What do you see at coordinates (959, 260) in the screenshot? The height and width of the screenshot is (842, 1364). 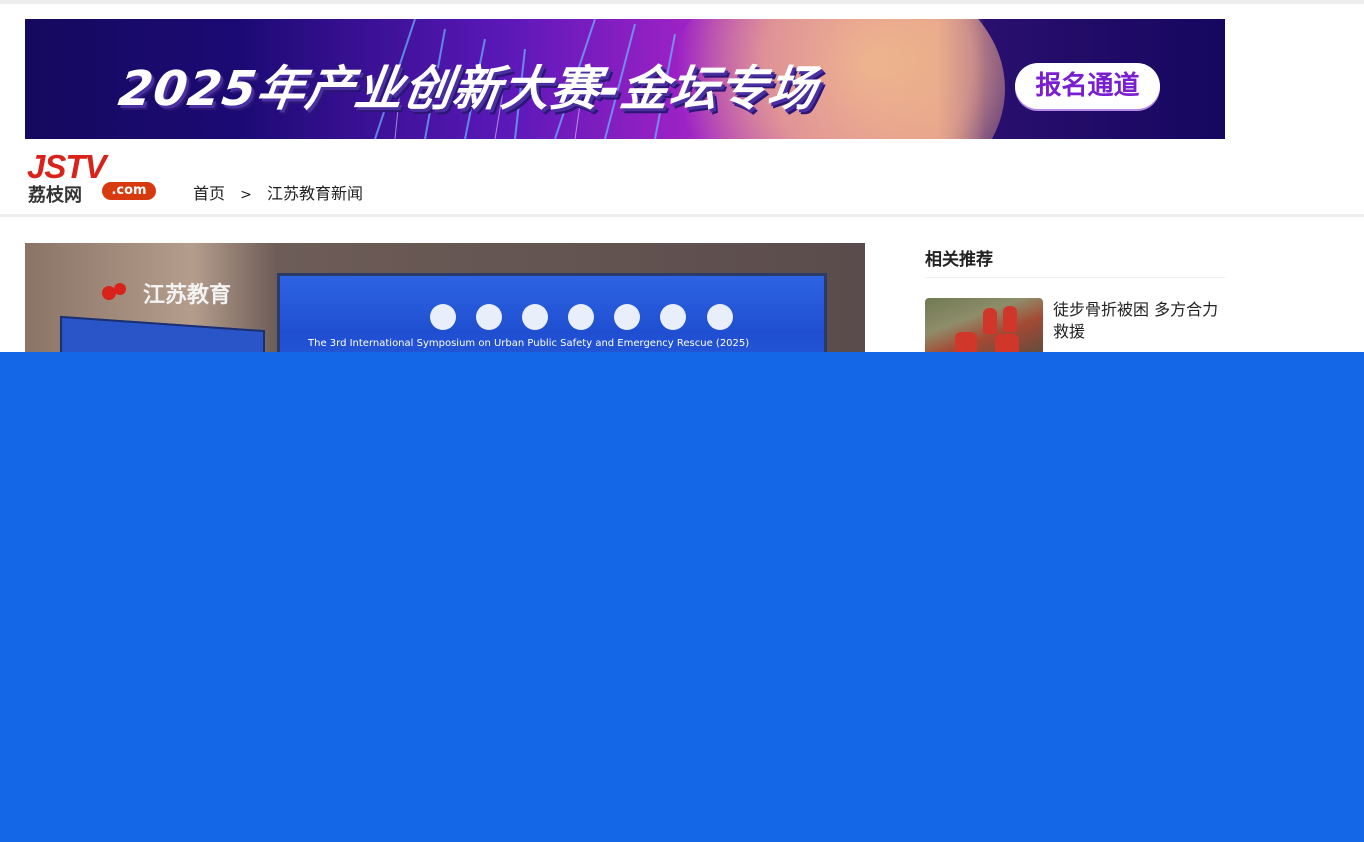 I see `related-recommendations-title: 相关推荐` at bounding box center [959, 260].